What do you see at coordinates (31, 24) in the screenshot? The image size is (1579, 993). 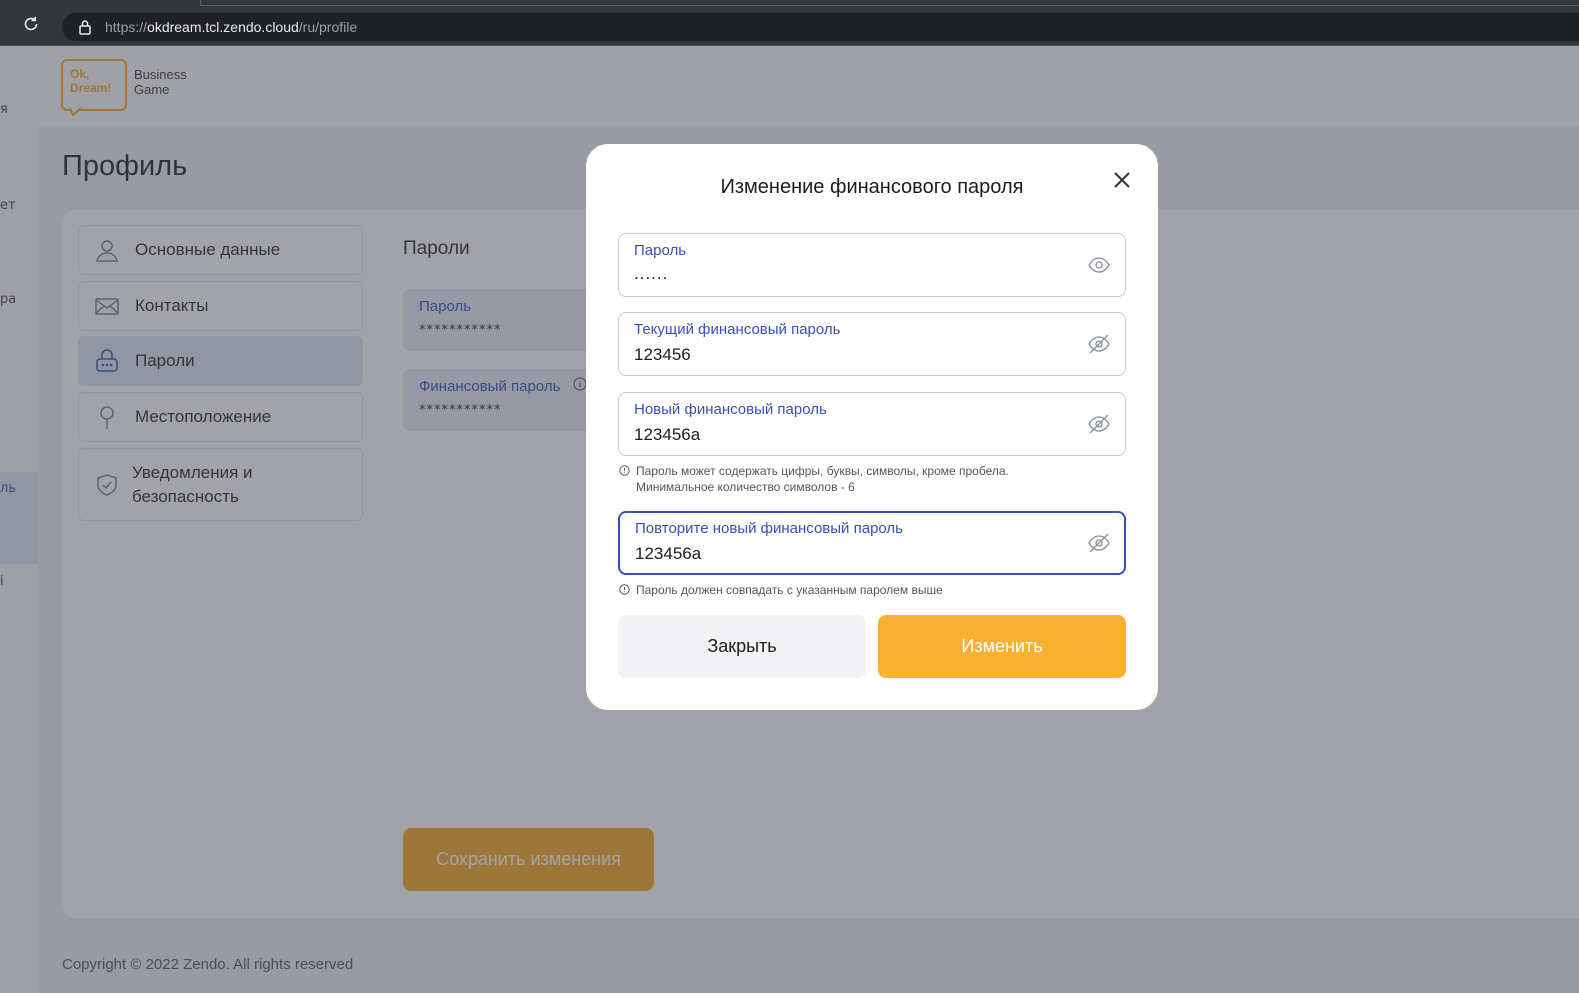 I see `reload-icon` at bounding box center [31, 24].